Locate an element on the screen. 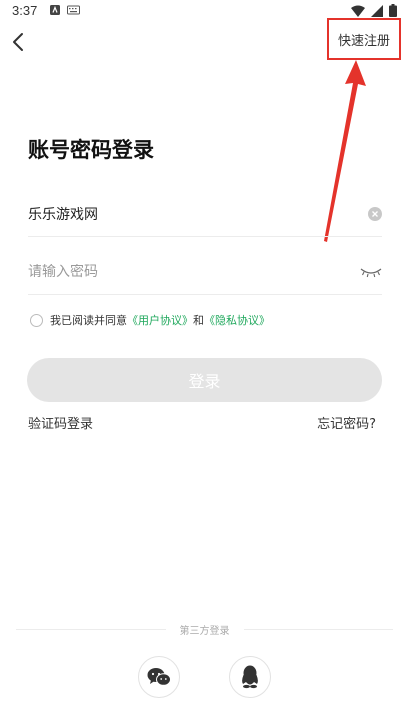  divider-line-left is located at coordinates (91, 629).